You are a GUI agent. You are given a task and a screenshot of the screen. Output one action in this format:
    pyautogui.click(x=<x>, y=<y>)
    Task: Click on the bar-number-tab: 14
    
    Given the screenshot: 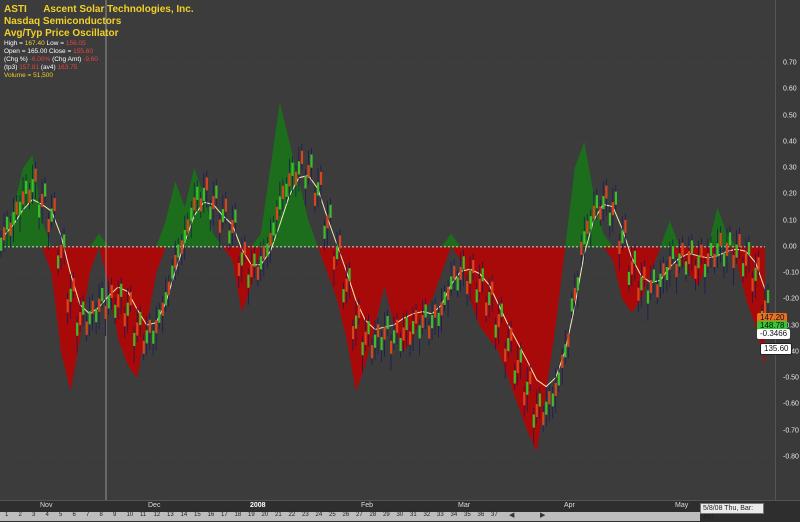 What is the action you would take?
    pyautogui.click(x=184, y=515)
    